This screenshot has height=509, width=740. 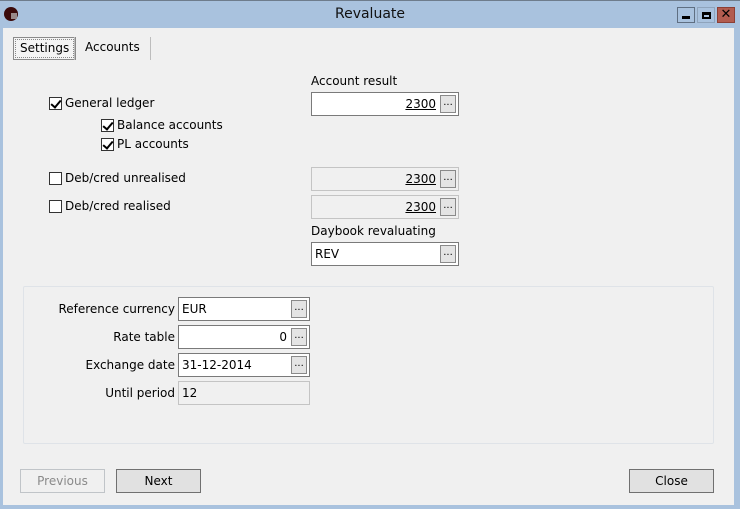 What do you see at coordinates (116, 309) in the screenshot?
I see `reference-currency-label: Reference currency` at bounding box center [116, 309].